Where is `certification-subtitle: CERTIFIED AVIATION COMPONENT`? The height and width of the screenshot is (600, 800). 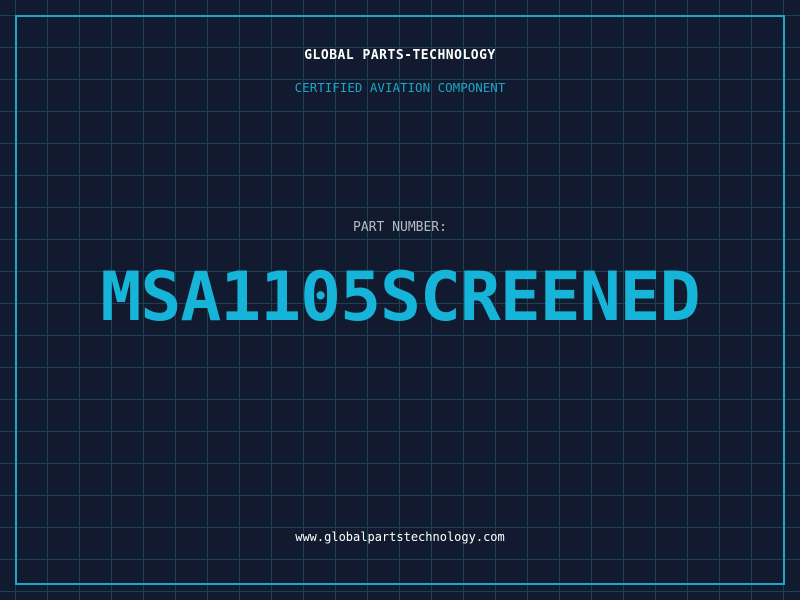
certification-subtitle: CERTIFIED AVIATION COMPONENT is located at coordinates (400, 87).